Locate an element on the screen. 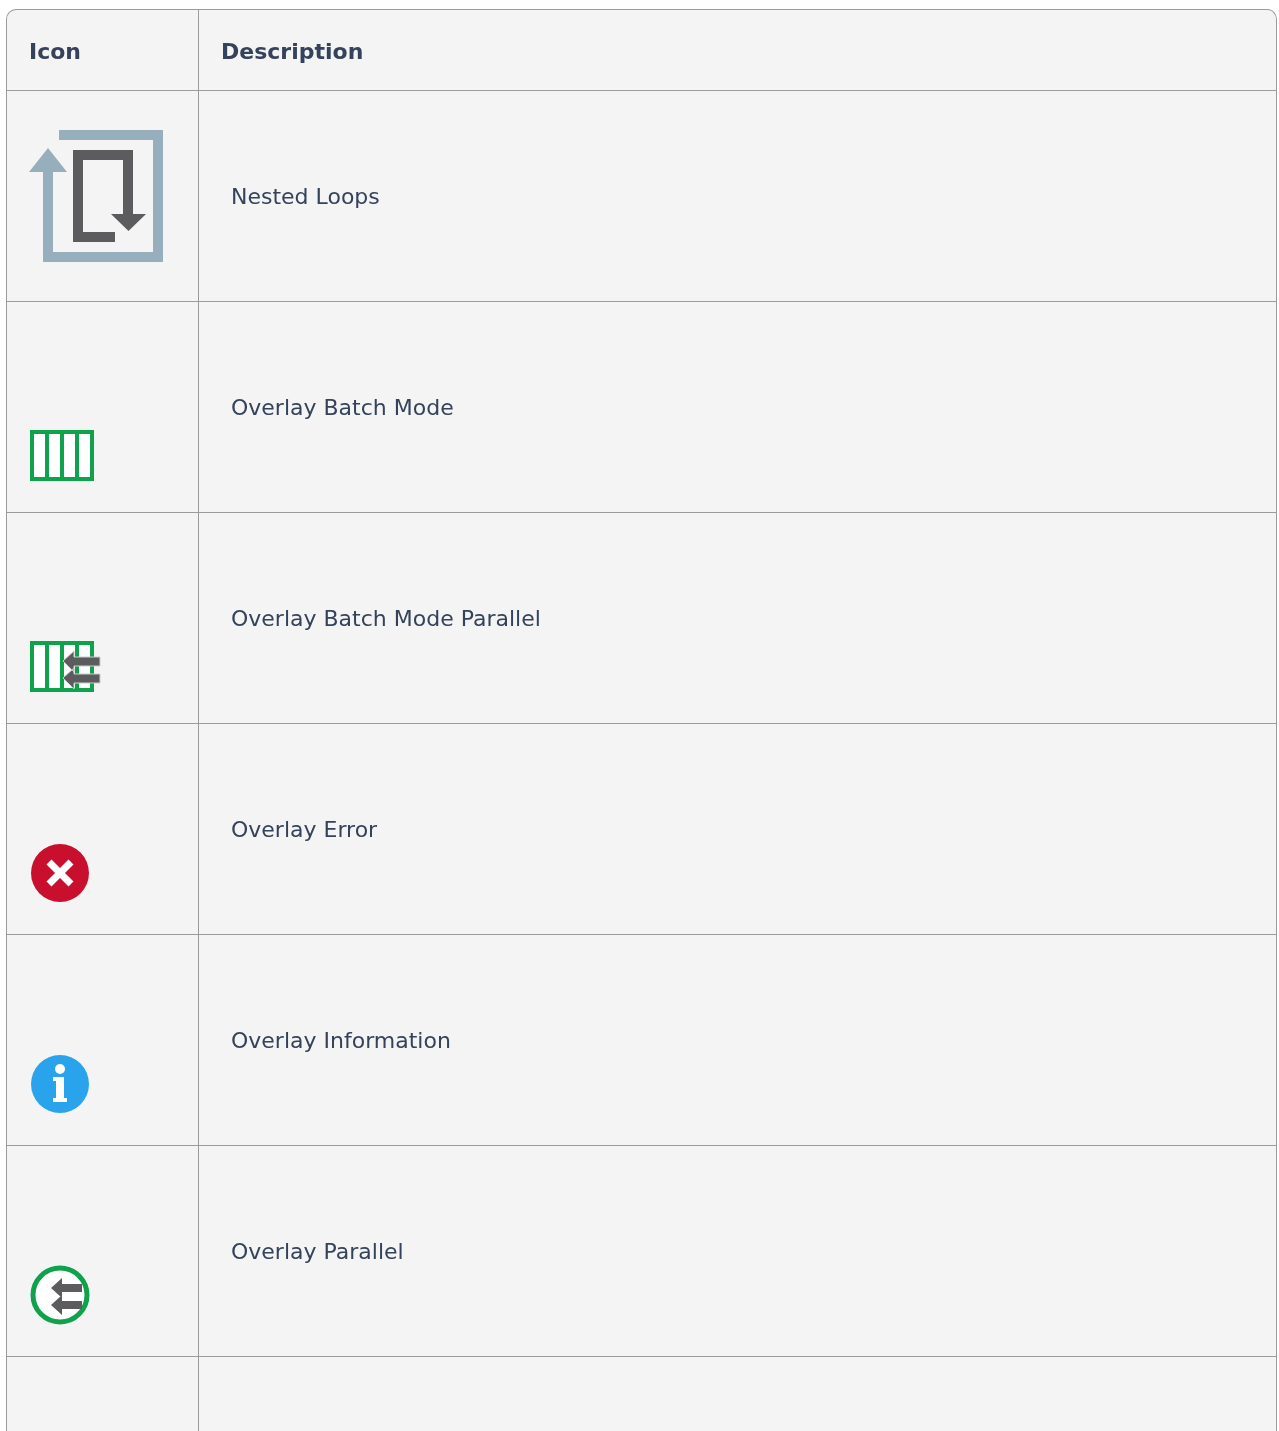 This screenshot has height=1431, width=1279. batch-parallel-icon is located at coordinates (65, 666).